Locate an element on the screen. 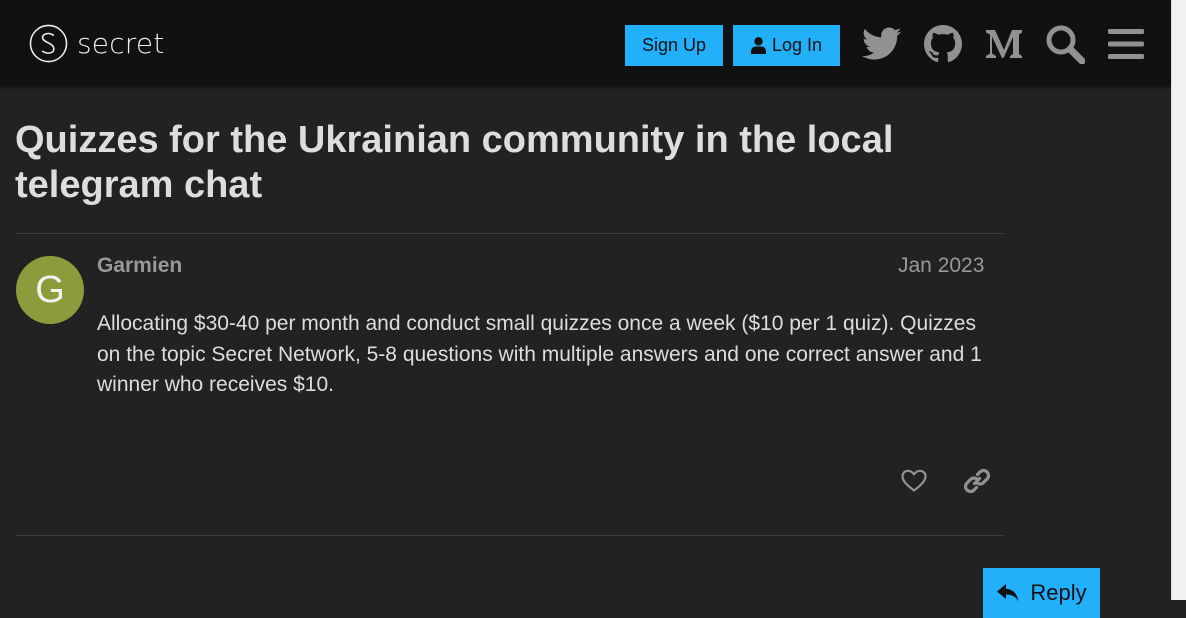 This screenshot has height=618, width=1186. reply-label: Reply is located at coordinates (1058, 592).